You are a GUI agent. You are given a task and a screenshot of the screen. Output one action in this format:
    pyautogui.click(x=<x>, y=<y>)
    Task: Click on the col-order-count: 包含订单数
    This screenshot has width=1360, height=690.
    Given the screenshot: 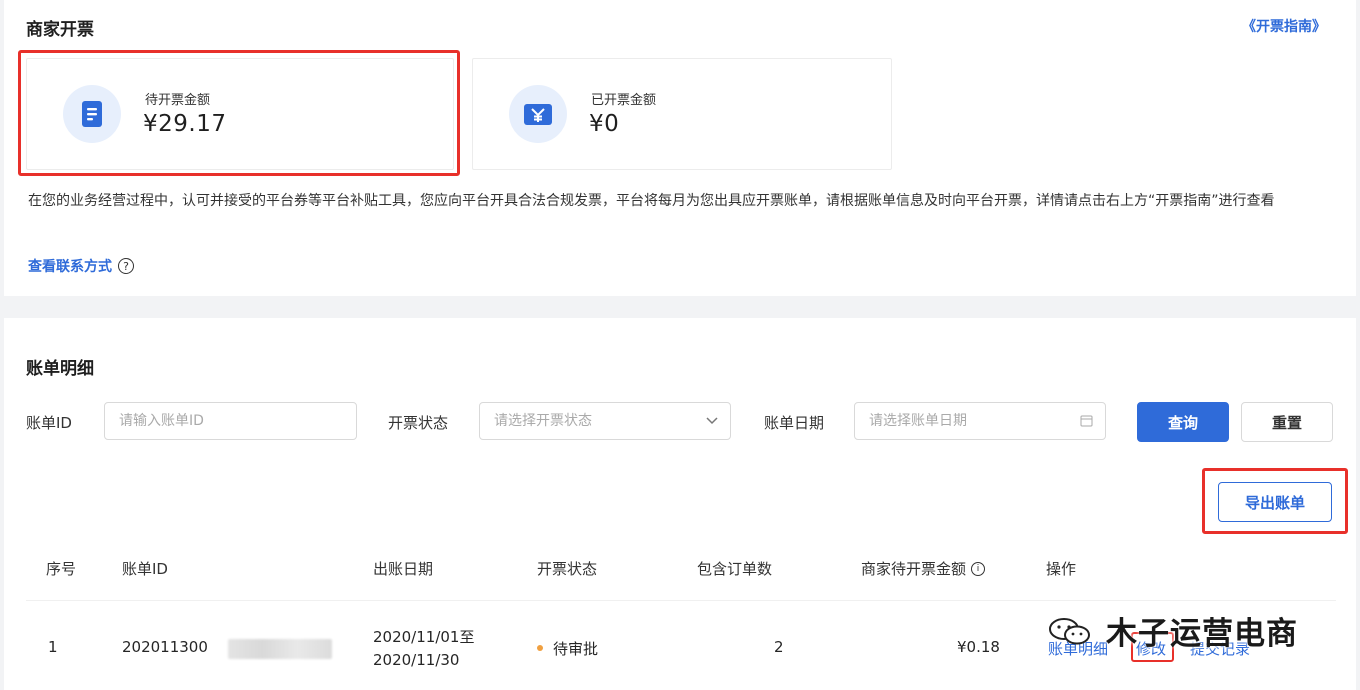 What is the action you would take?
    pyautogui.click(x=735, y=569)
    